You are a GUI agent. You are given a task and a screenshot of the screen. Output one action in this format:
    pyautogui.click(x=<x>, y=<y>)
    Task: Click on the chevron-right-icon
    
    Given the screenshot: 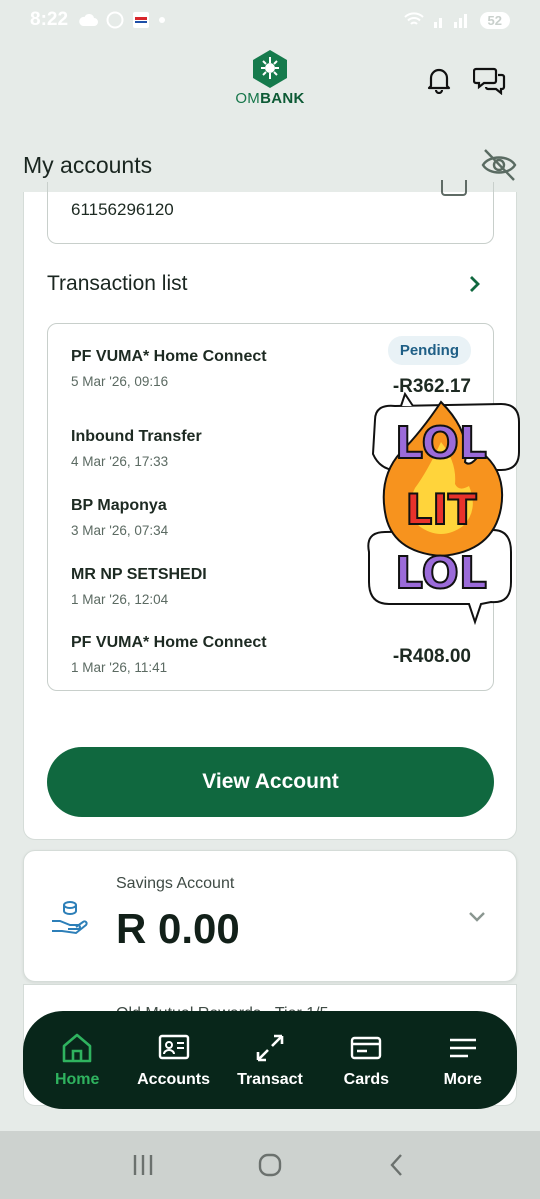 What is the action you would take?
    pyautogui.click(x=475, y=284)
    